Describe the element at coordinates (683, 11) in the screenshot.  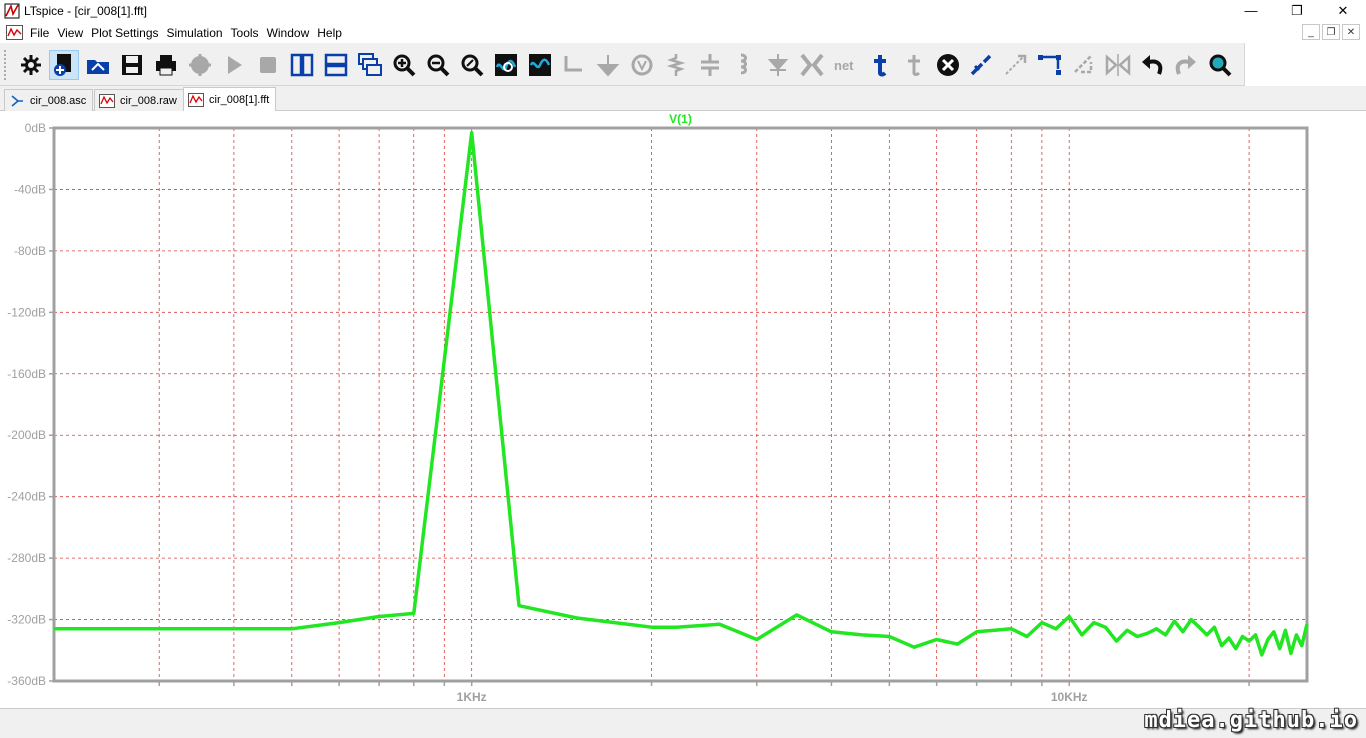
I see `title-bar: LTspice - [cir_008[1].fft] — ❐ ✕` at that location.